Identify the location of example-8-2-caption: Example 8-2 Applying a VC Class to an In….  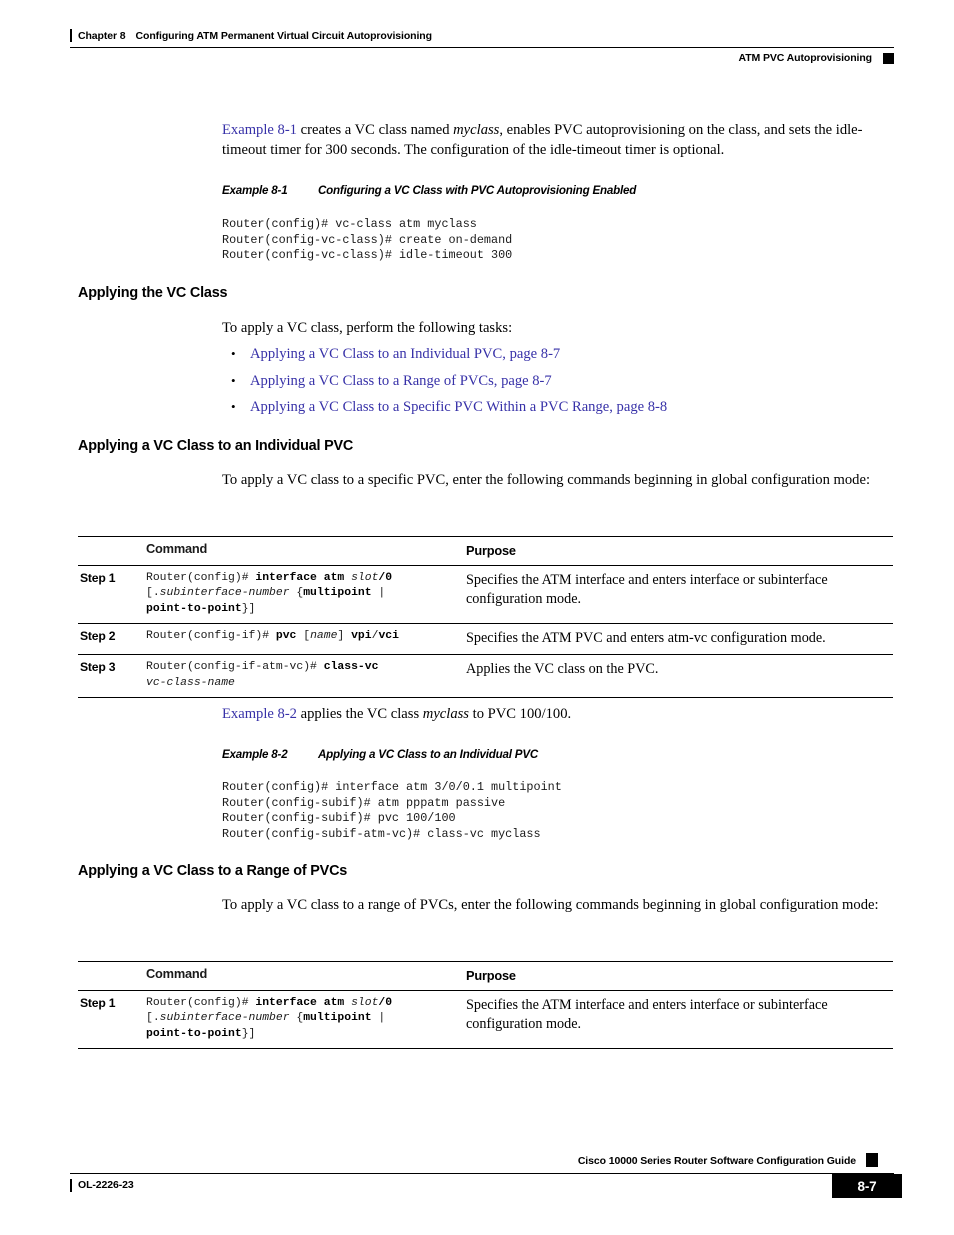
(380, 754).